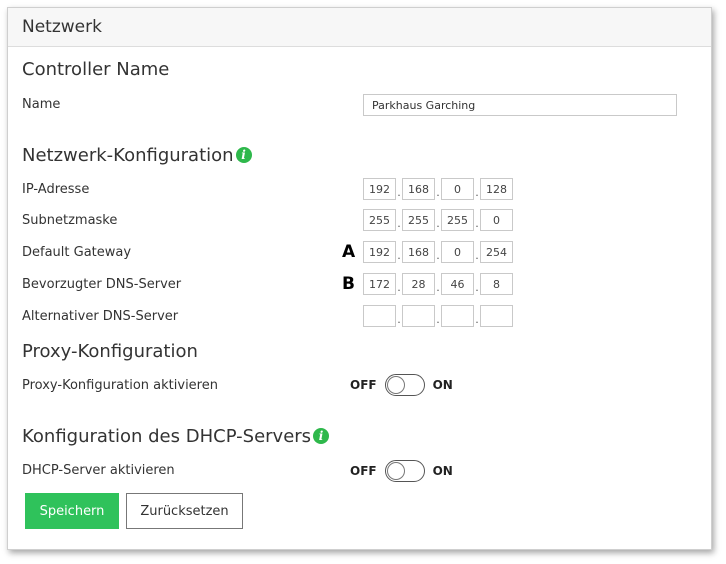 The height and width of the screenshot is (564, 726). Describe the element at coordinates (349, 252) in the screenshot. I see `callout-marker: A` at that location.